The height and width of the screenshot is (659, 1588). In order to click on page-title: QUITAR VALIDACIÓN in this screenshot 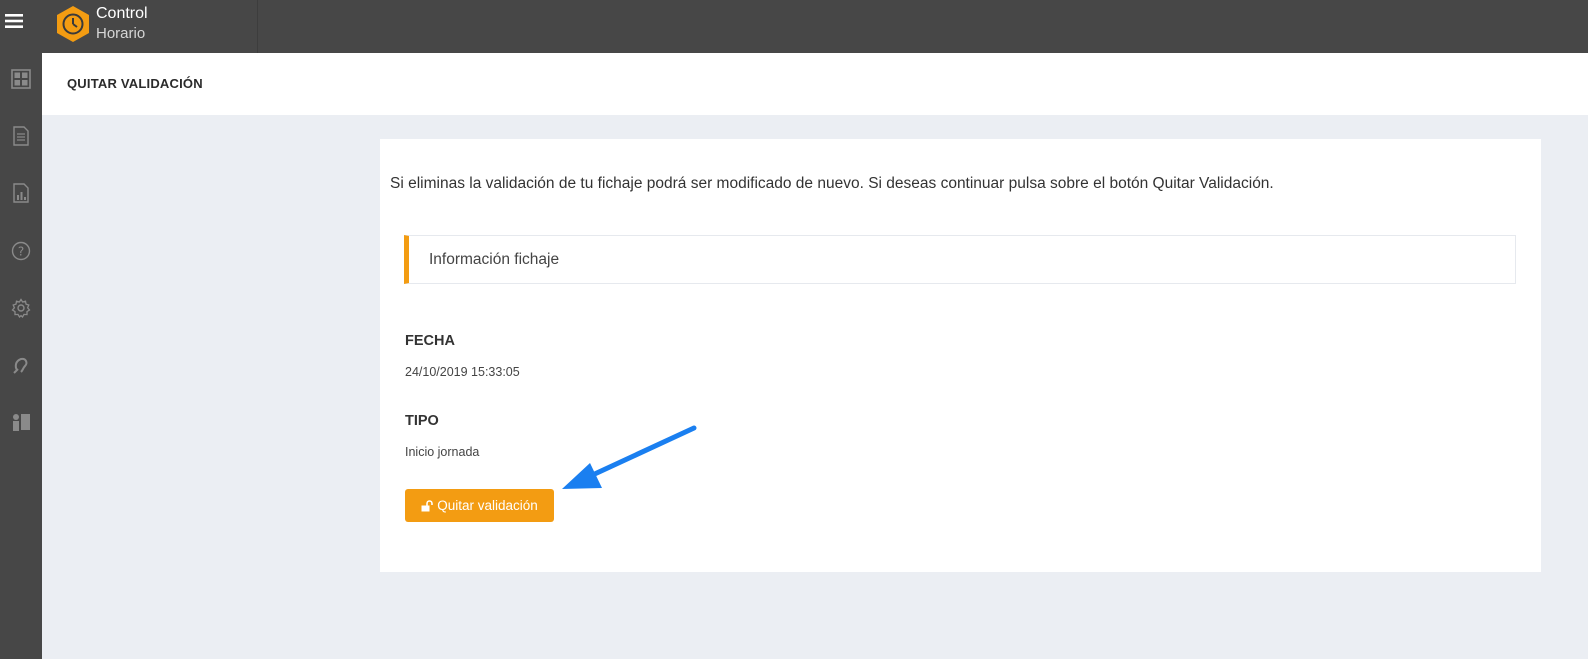, I will do `click(135, 83)`.